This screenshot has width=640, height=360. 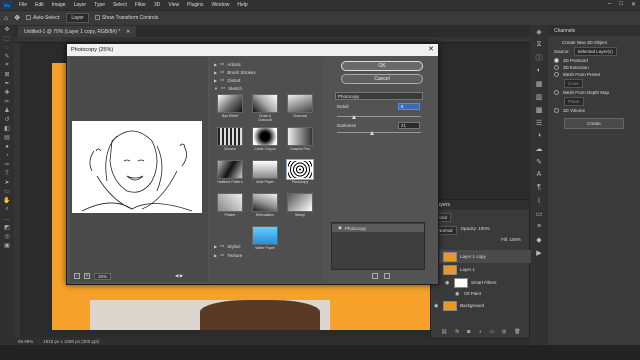 I want to click on filter-thumb: Conté Crayon, so click(x=265, y=140).